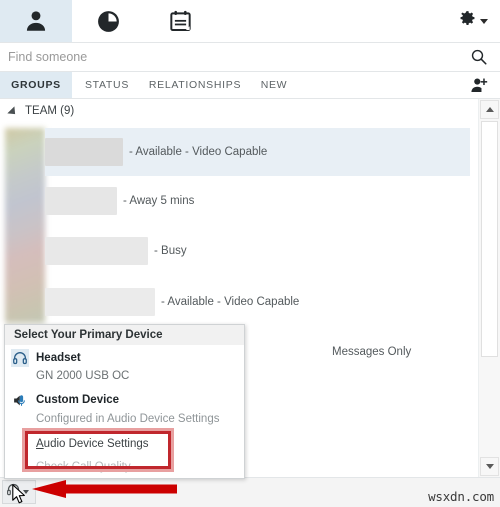 The height and width of the screenshot is (507, 500). What do you see at coordinates (250, 21) in the screenshot?
I see `top-nav-bar` at bounding box center [250, 21].